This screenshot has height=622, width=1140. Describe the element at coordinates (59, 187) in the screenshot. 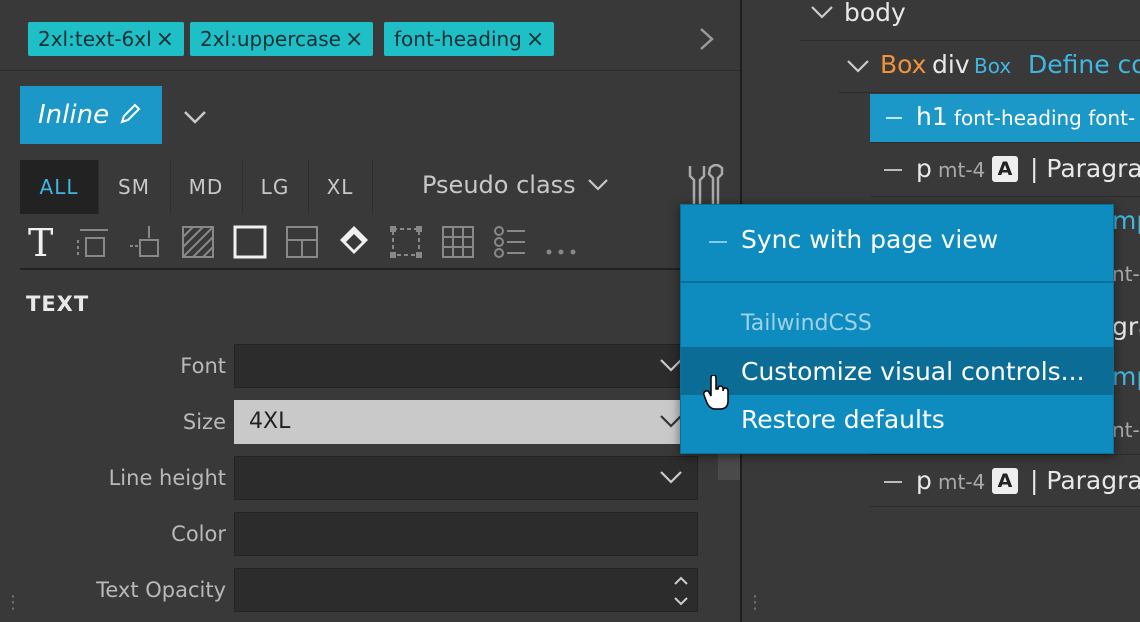

I see `tab-all: ALL` at that location.